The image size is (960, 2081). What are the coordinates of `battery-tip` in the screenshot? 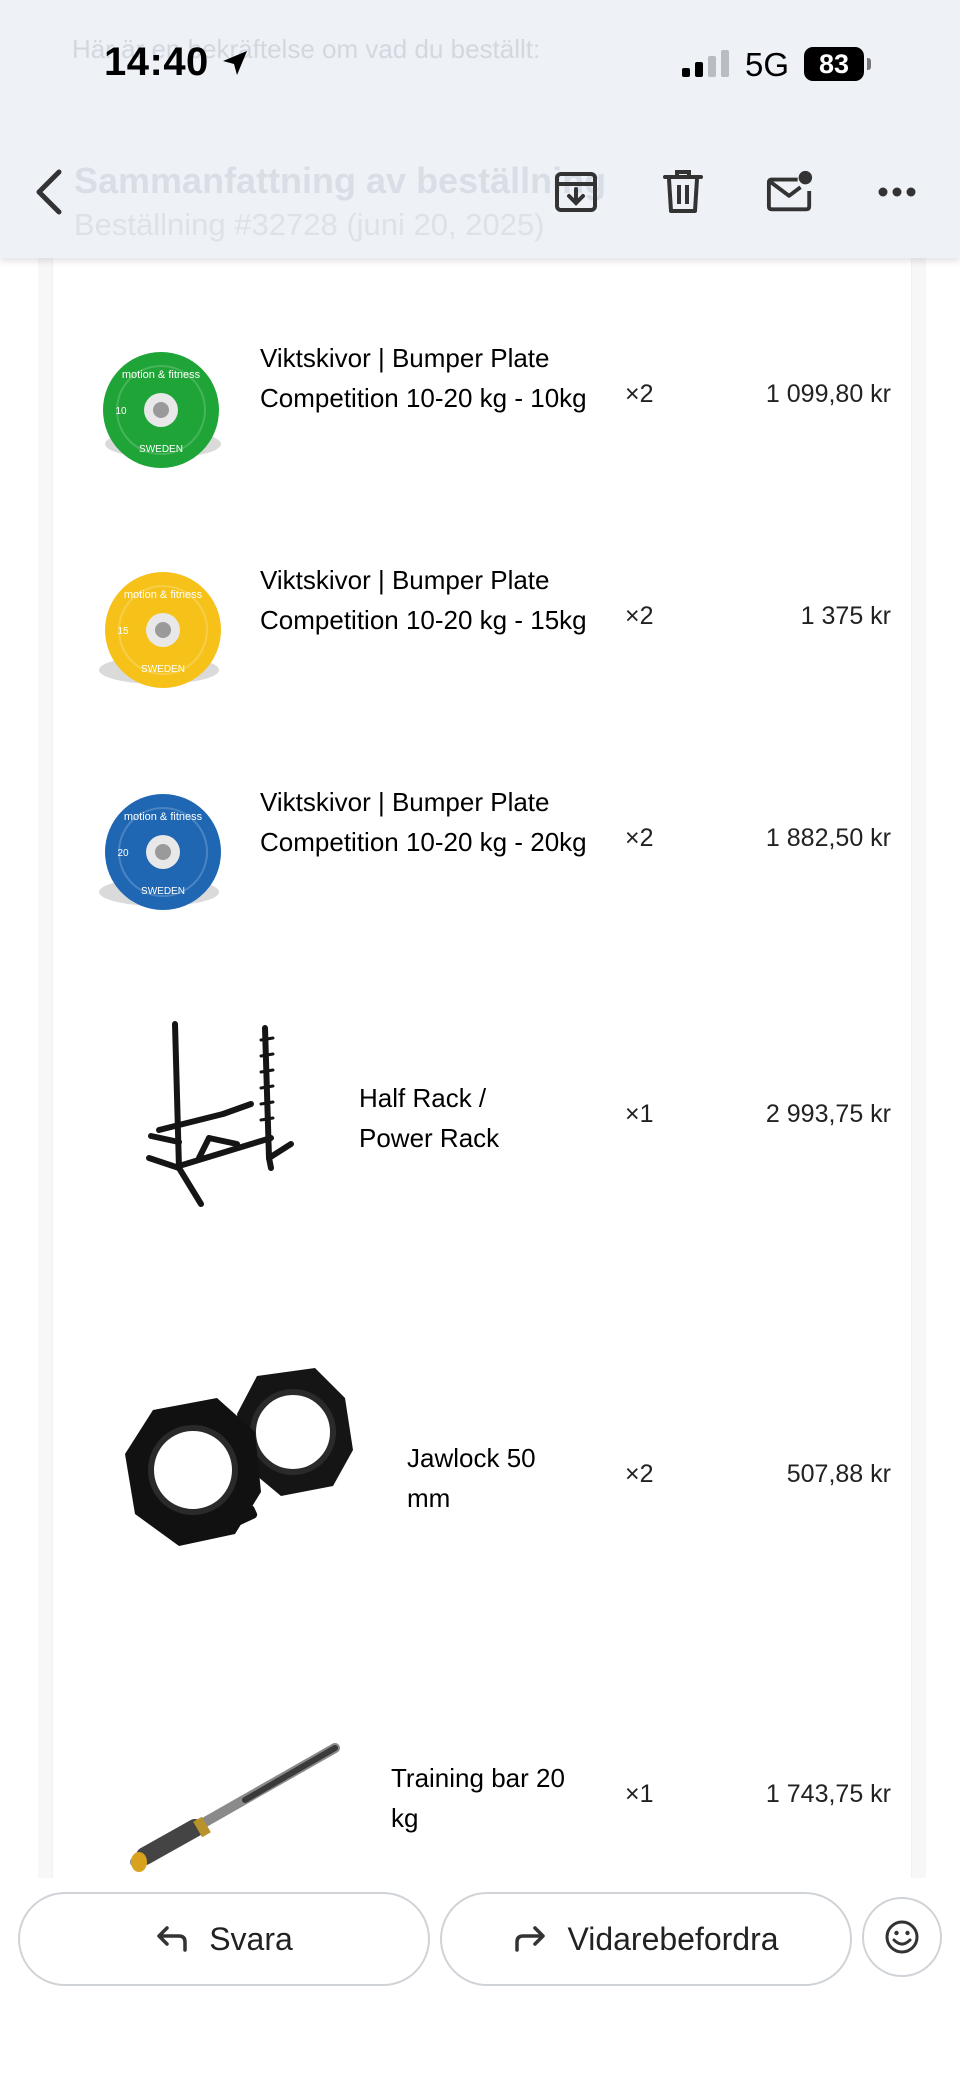 It's located at (869, 64).